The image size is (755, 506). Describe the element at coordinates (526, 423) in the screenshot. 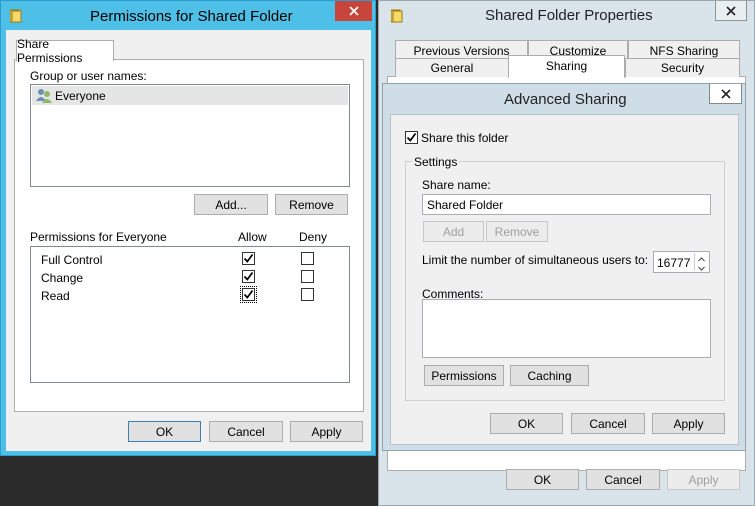

I see `advanced-sharing-ok-button: OK` at that location.